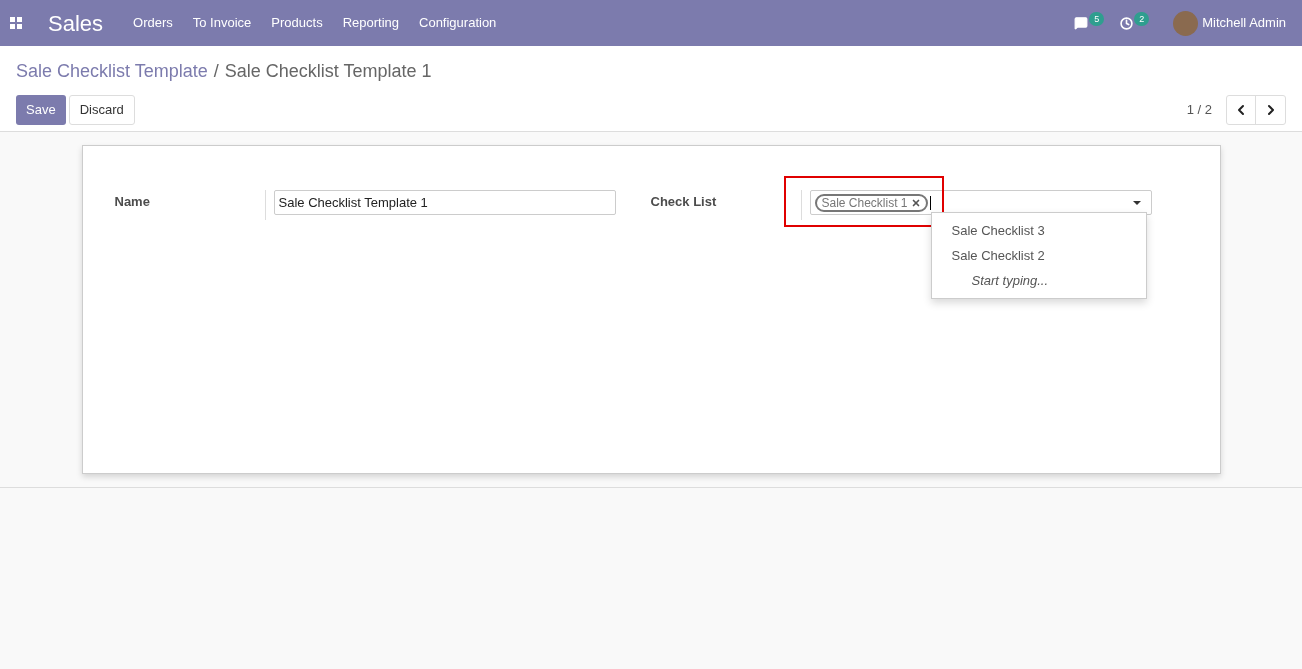  What do you see at coordinates (41, 110) in the screenshot?
I see `save-button: Save` at bounding box center [41, 110].